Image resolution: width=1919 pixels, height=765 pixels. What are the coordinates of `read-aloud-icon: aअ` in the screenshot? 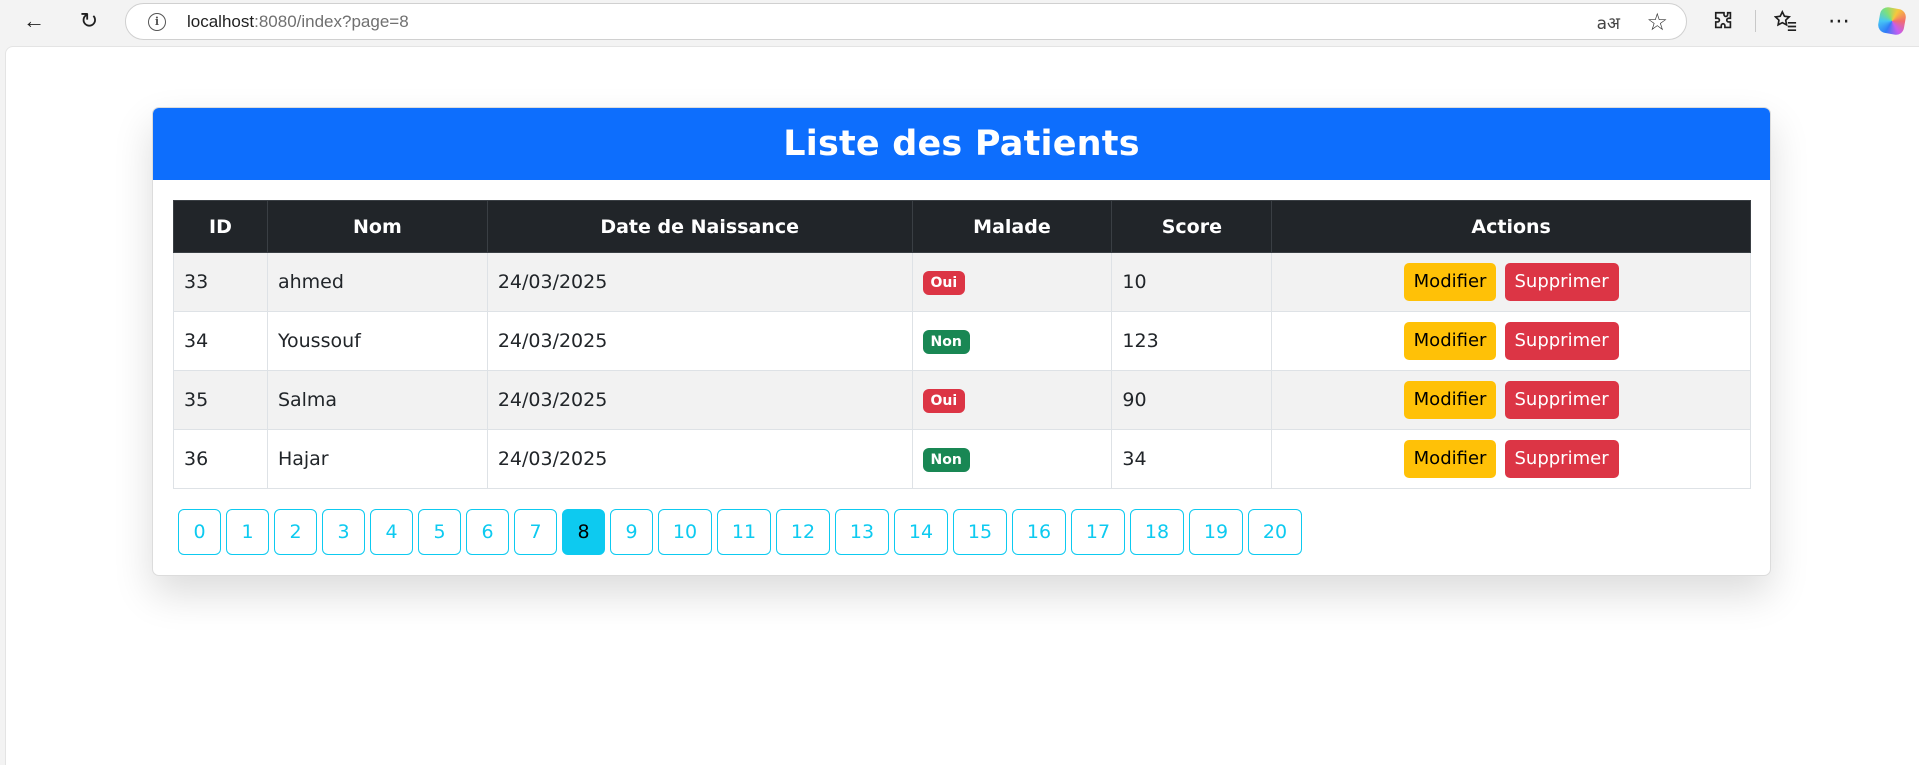 It's located at (1608, 22).